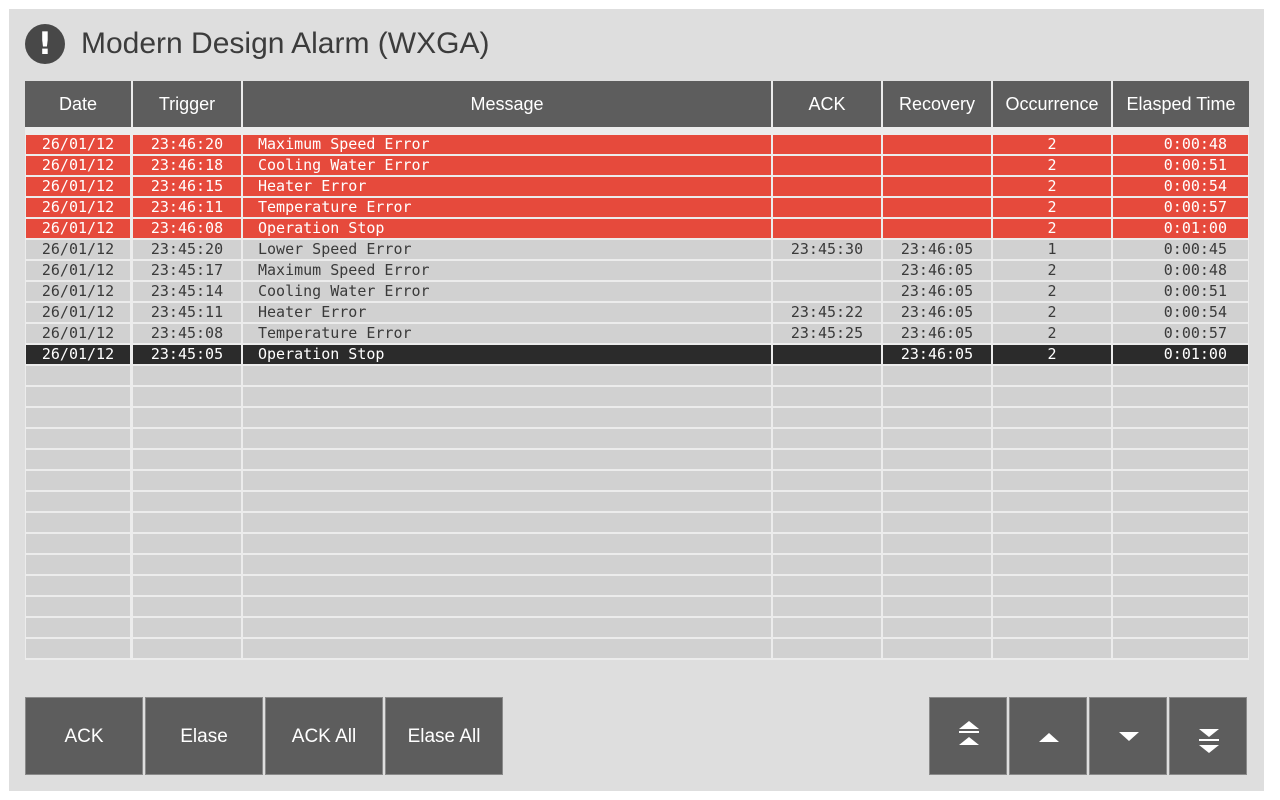 This screenshot has width=1280, height=800. I want to click on scroll-down-button, so click(1128, 736).